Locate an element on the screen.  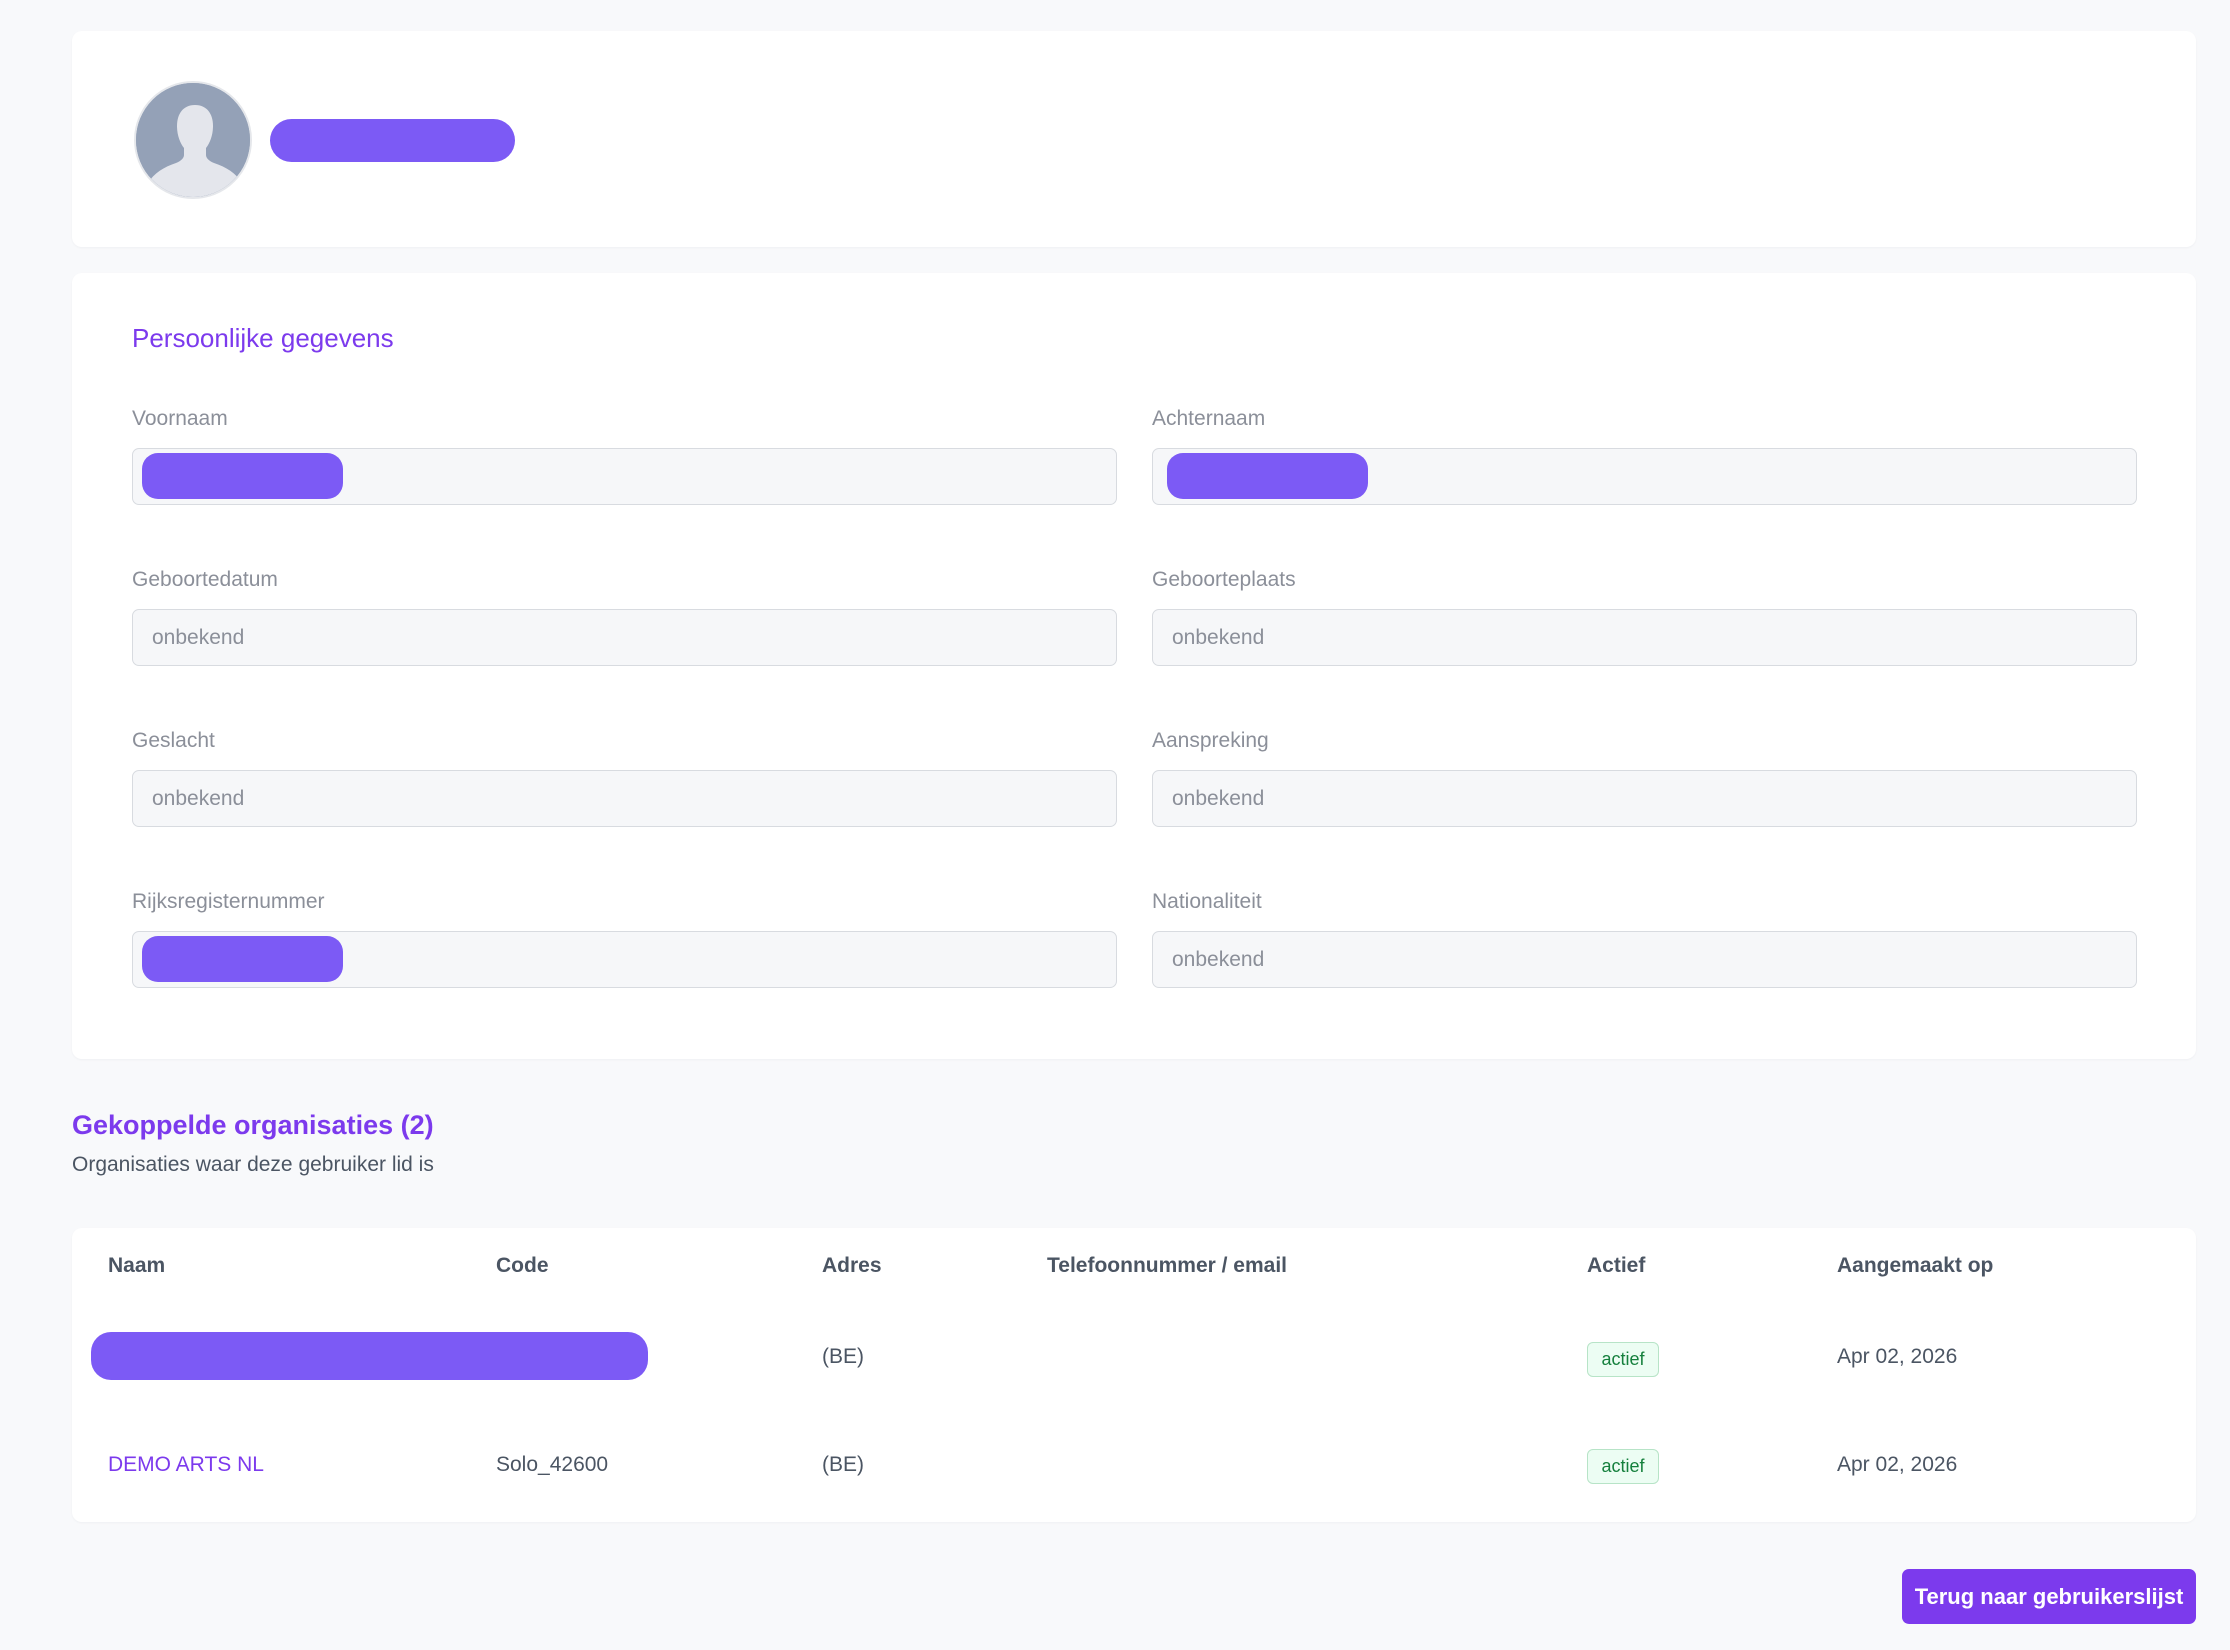
section-title-personal: Persoonlijke gegevens is located at coordinates (263, 338).